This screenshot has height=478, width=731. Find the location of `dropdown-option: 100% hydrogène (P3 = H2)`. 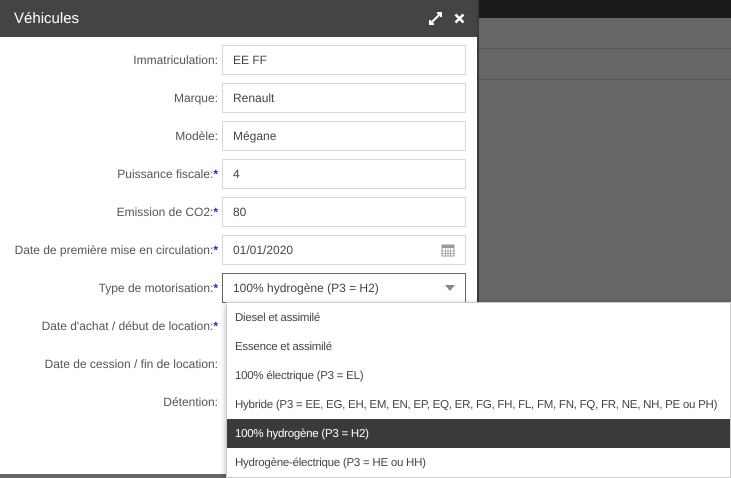

dropdown-option: 100% hydrogène (P3 = H2) is located at coordinates (478, 433).